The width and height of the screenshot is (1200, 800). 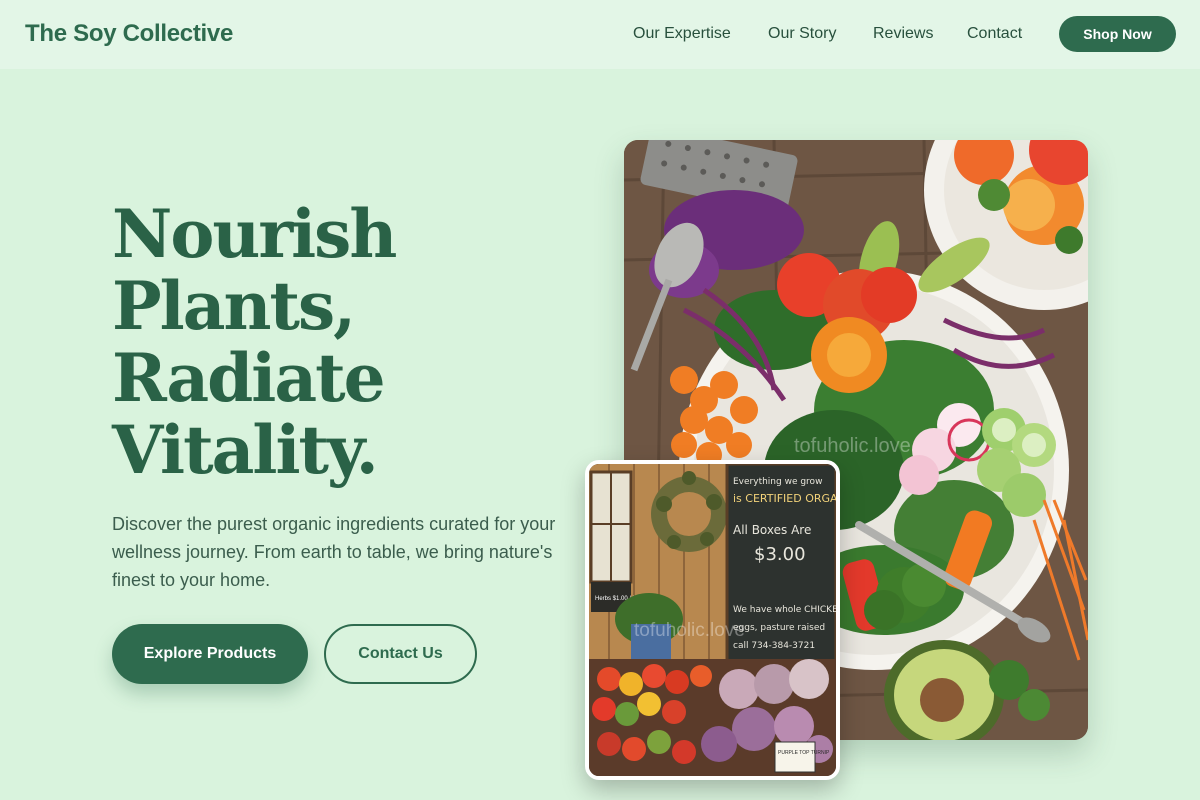 I want to click on chalkboard-line-4: $3.00, so click(x=780, y=554).